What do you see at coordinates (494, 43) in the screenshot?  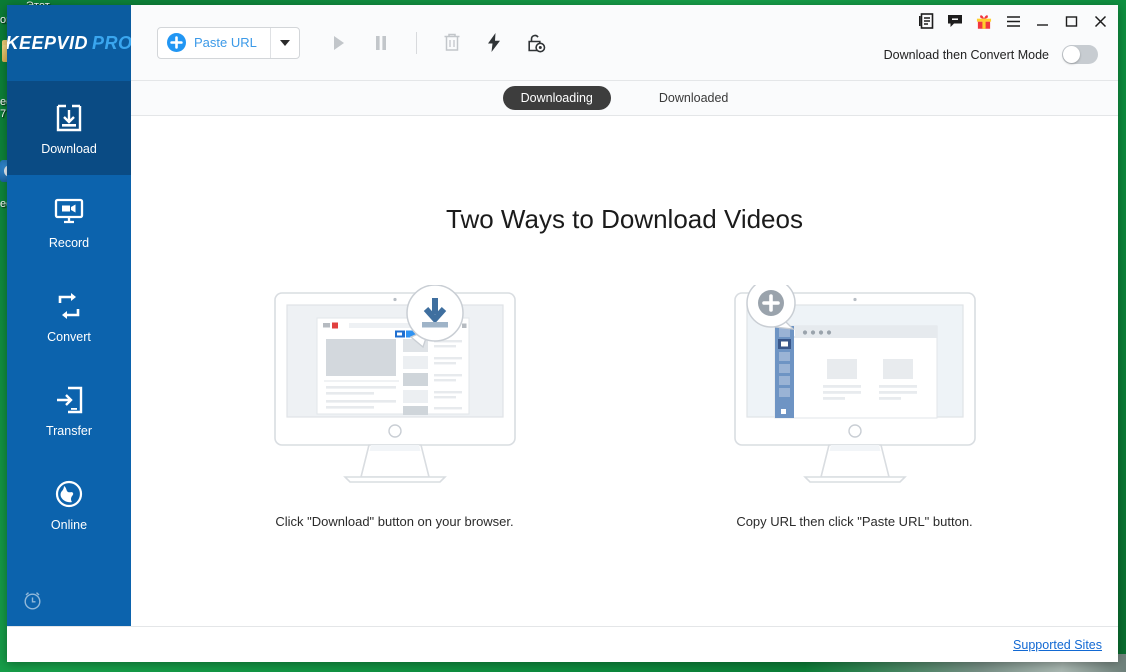 I see `accelerate-icon` at bounding box center [494, 43].